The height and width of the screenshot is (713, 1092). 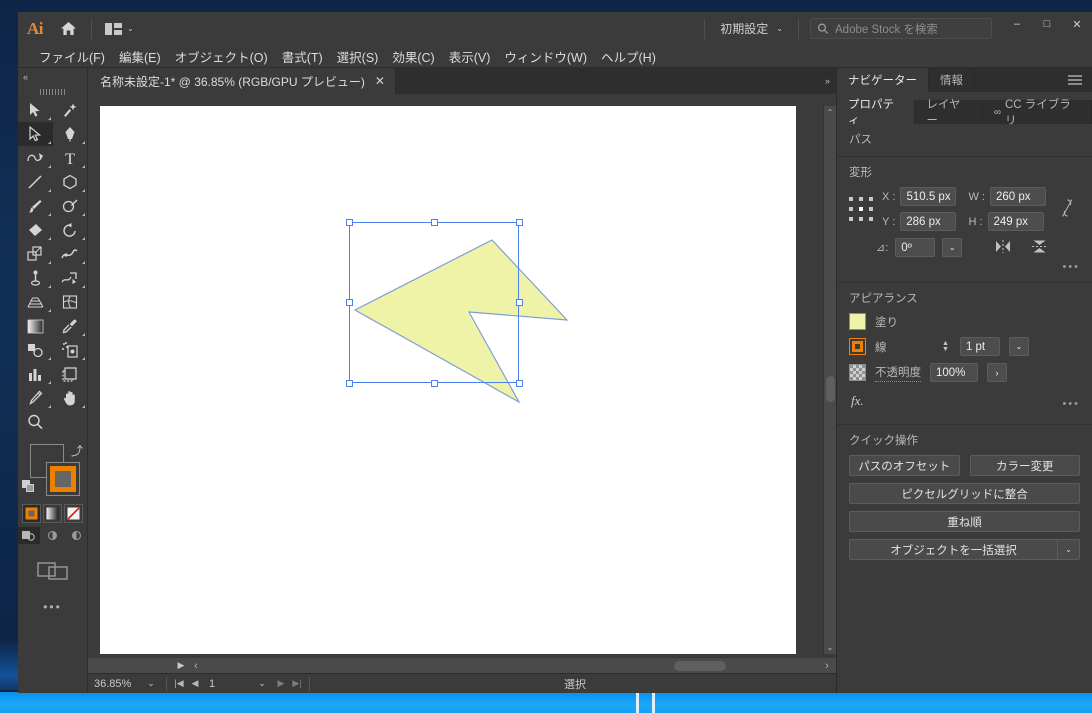 What do you see at coordinates (830, 389) in the screenshot?
I see `vertical-scroll-thumb` at bounding box center [830, 389].